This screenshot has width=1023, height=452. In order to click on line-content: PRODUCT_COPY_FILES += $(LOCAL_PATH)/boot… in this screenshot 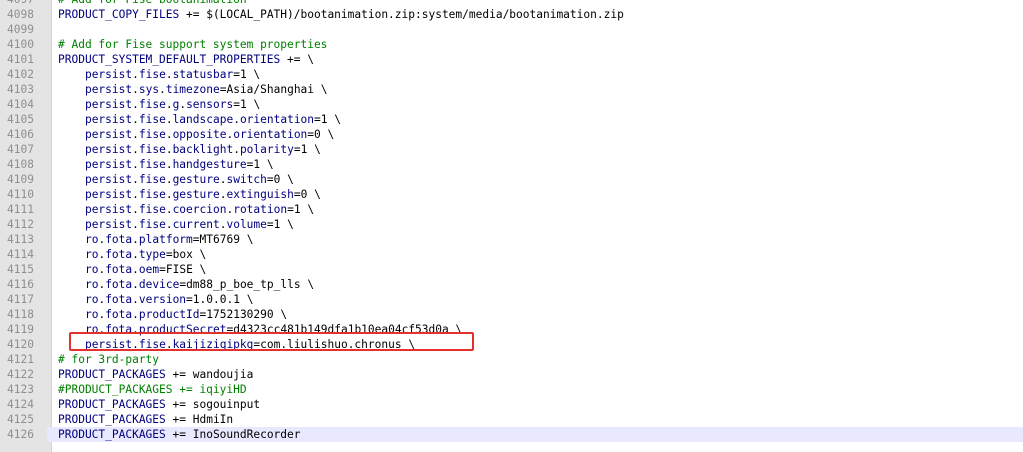, I will do `click(341, 14)`.